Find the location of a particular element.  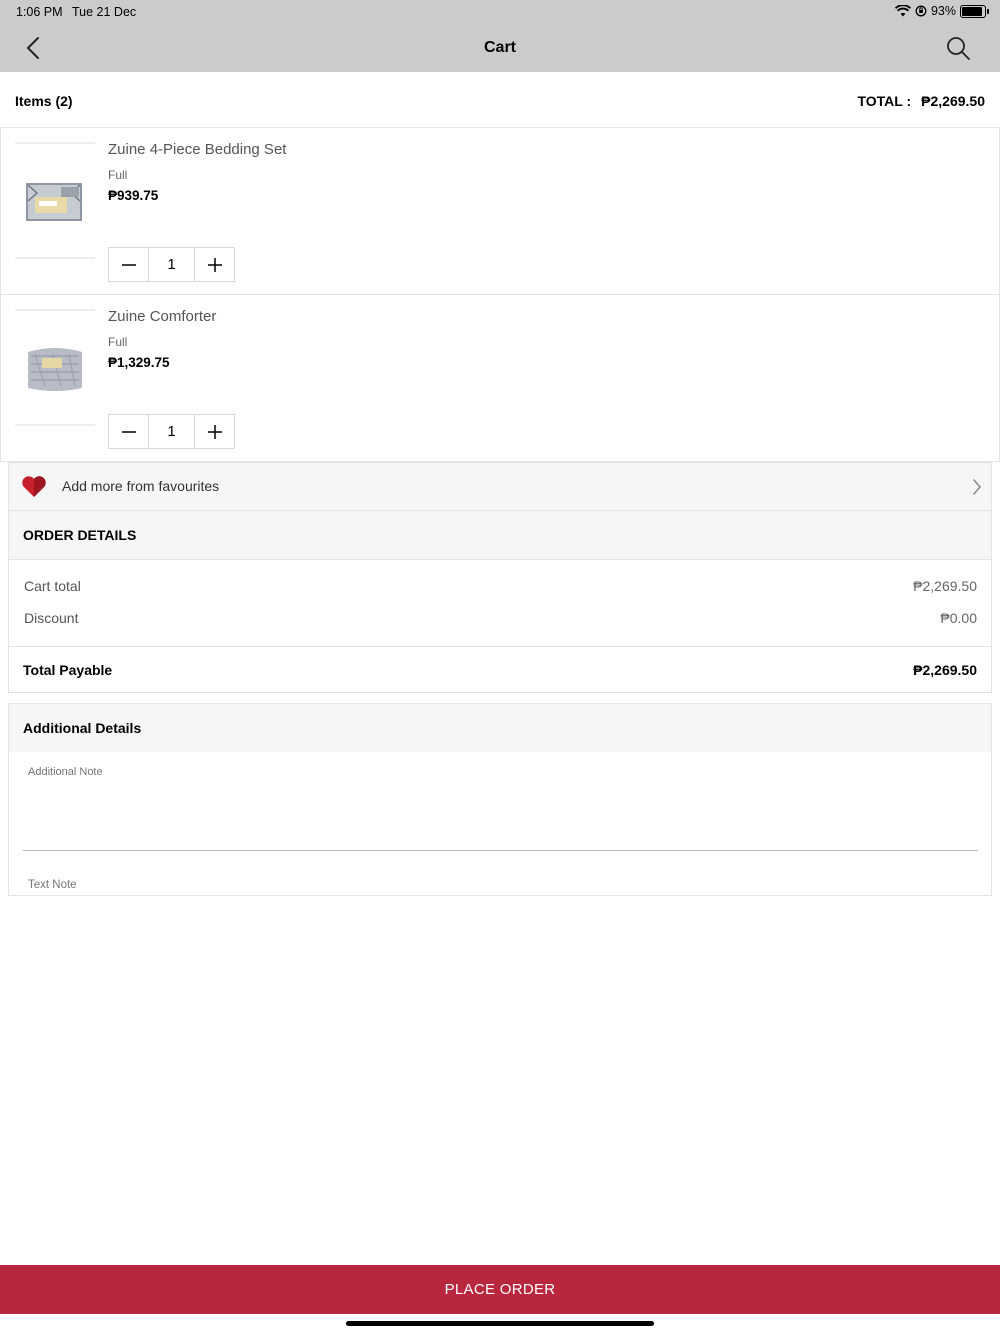

cart-item: Zuine 4-Piece Bedding Set Full ₱939.75 1 is located at coordinates (500, 211).